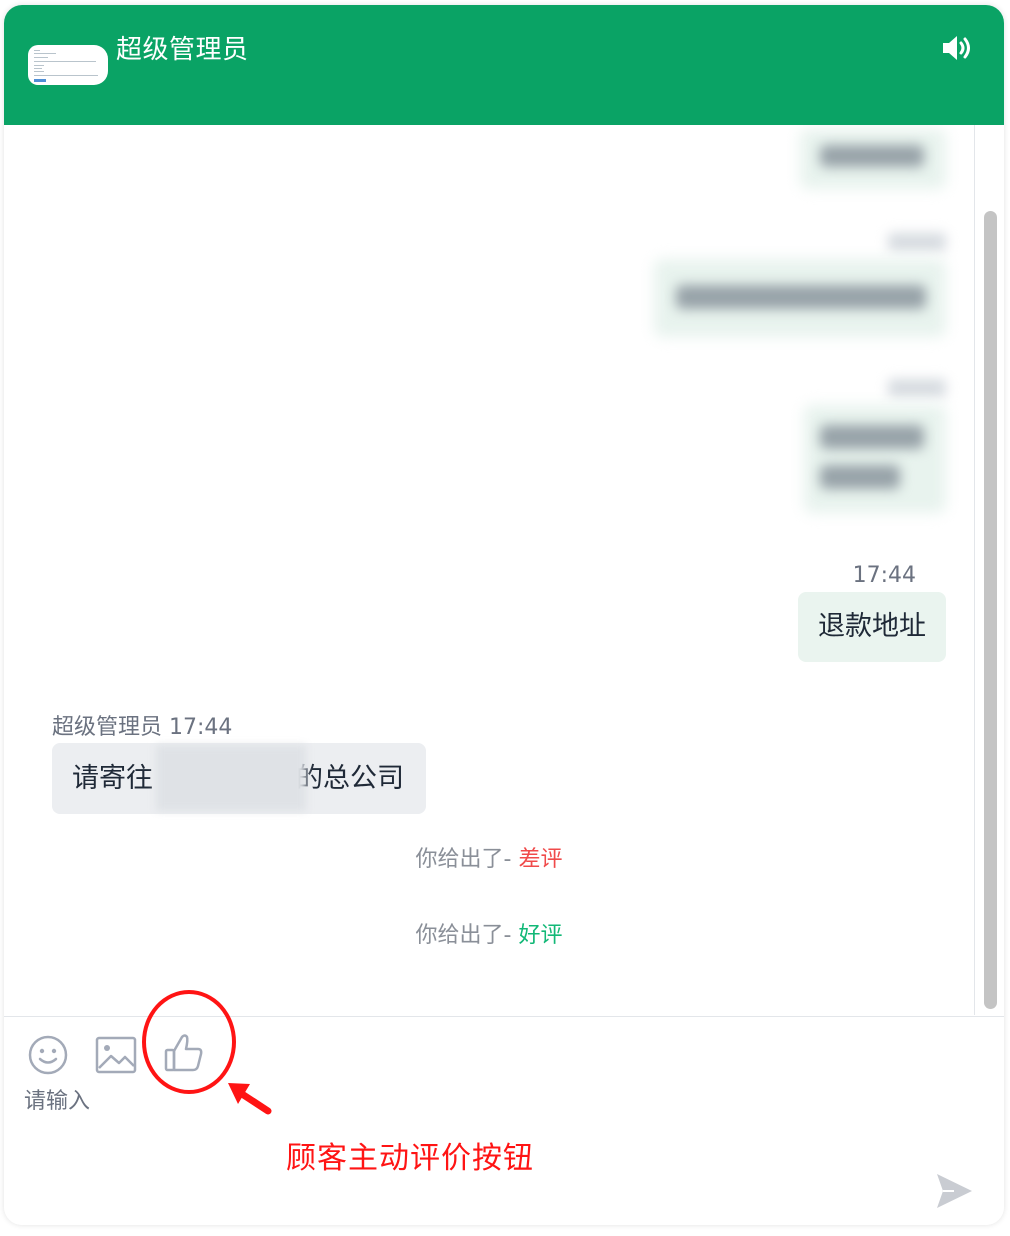 The image size is (1010, 1236). I want to click on sender-info: 超级管理员 17:44, so click(142, 725).